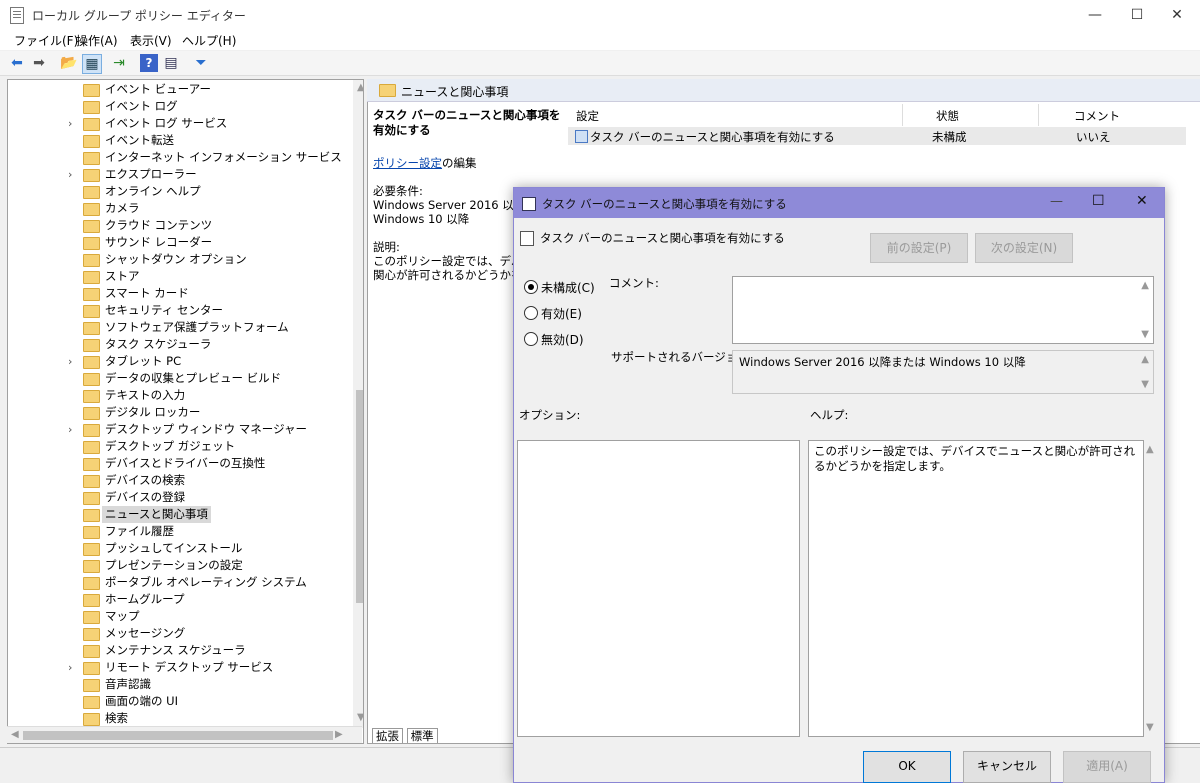 The image size is (1200, 783). What do you see at coordinates (1024, 248) in the screenshot?
I see `next-setting-button: 次の設定(N)` at bounding box center [1024, 248].